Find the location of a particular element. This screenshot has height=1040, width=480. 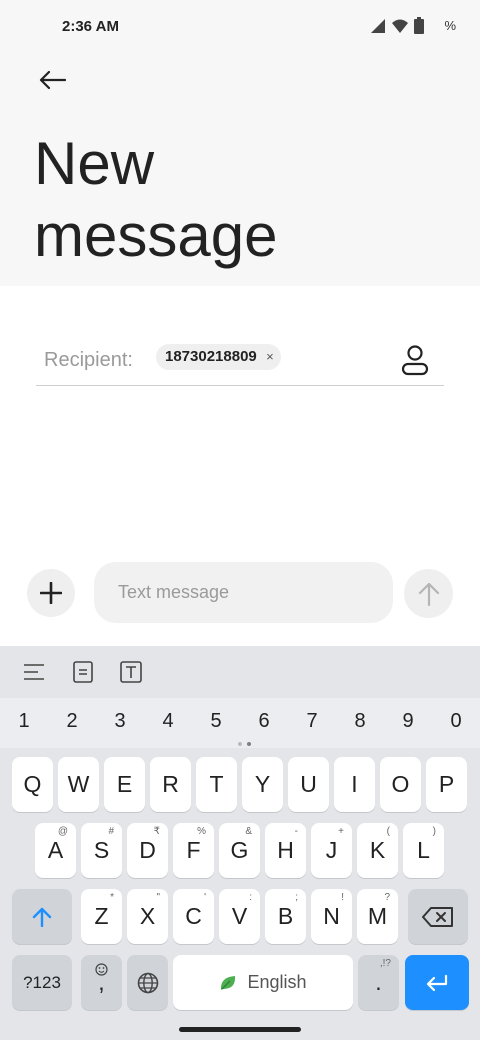

key-w: W is located at coordinates (78, 784).